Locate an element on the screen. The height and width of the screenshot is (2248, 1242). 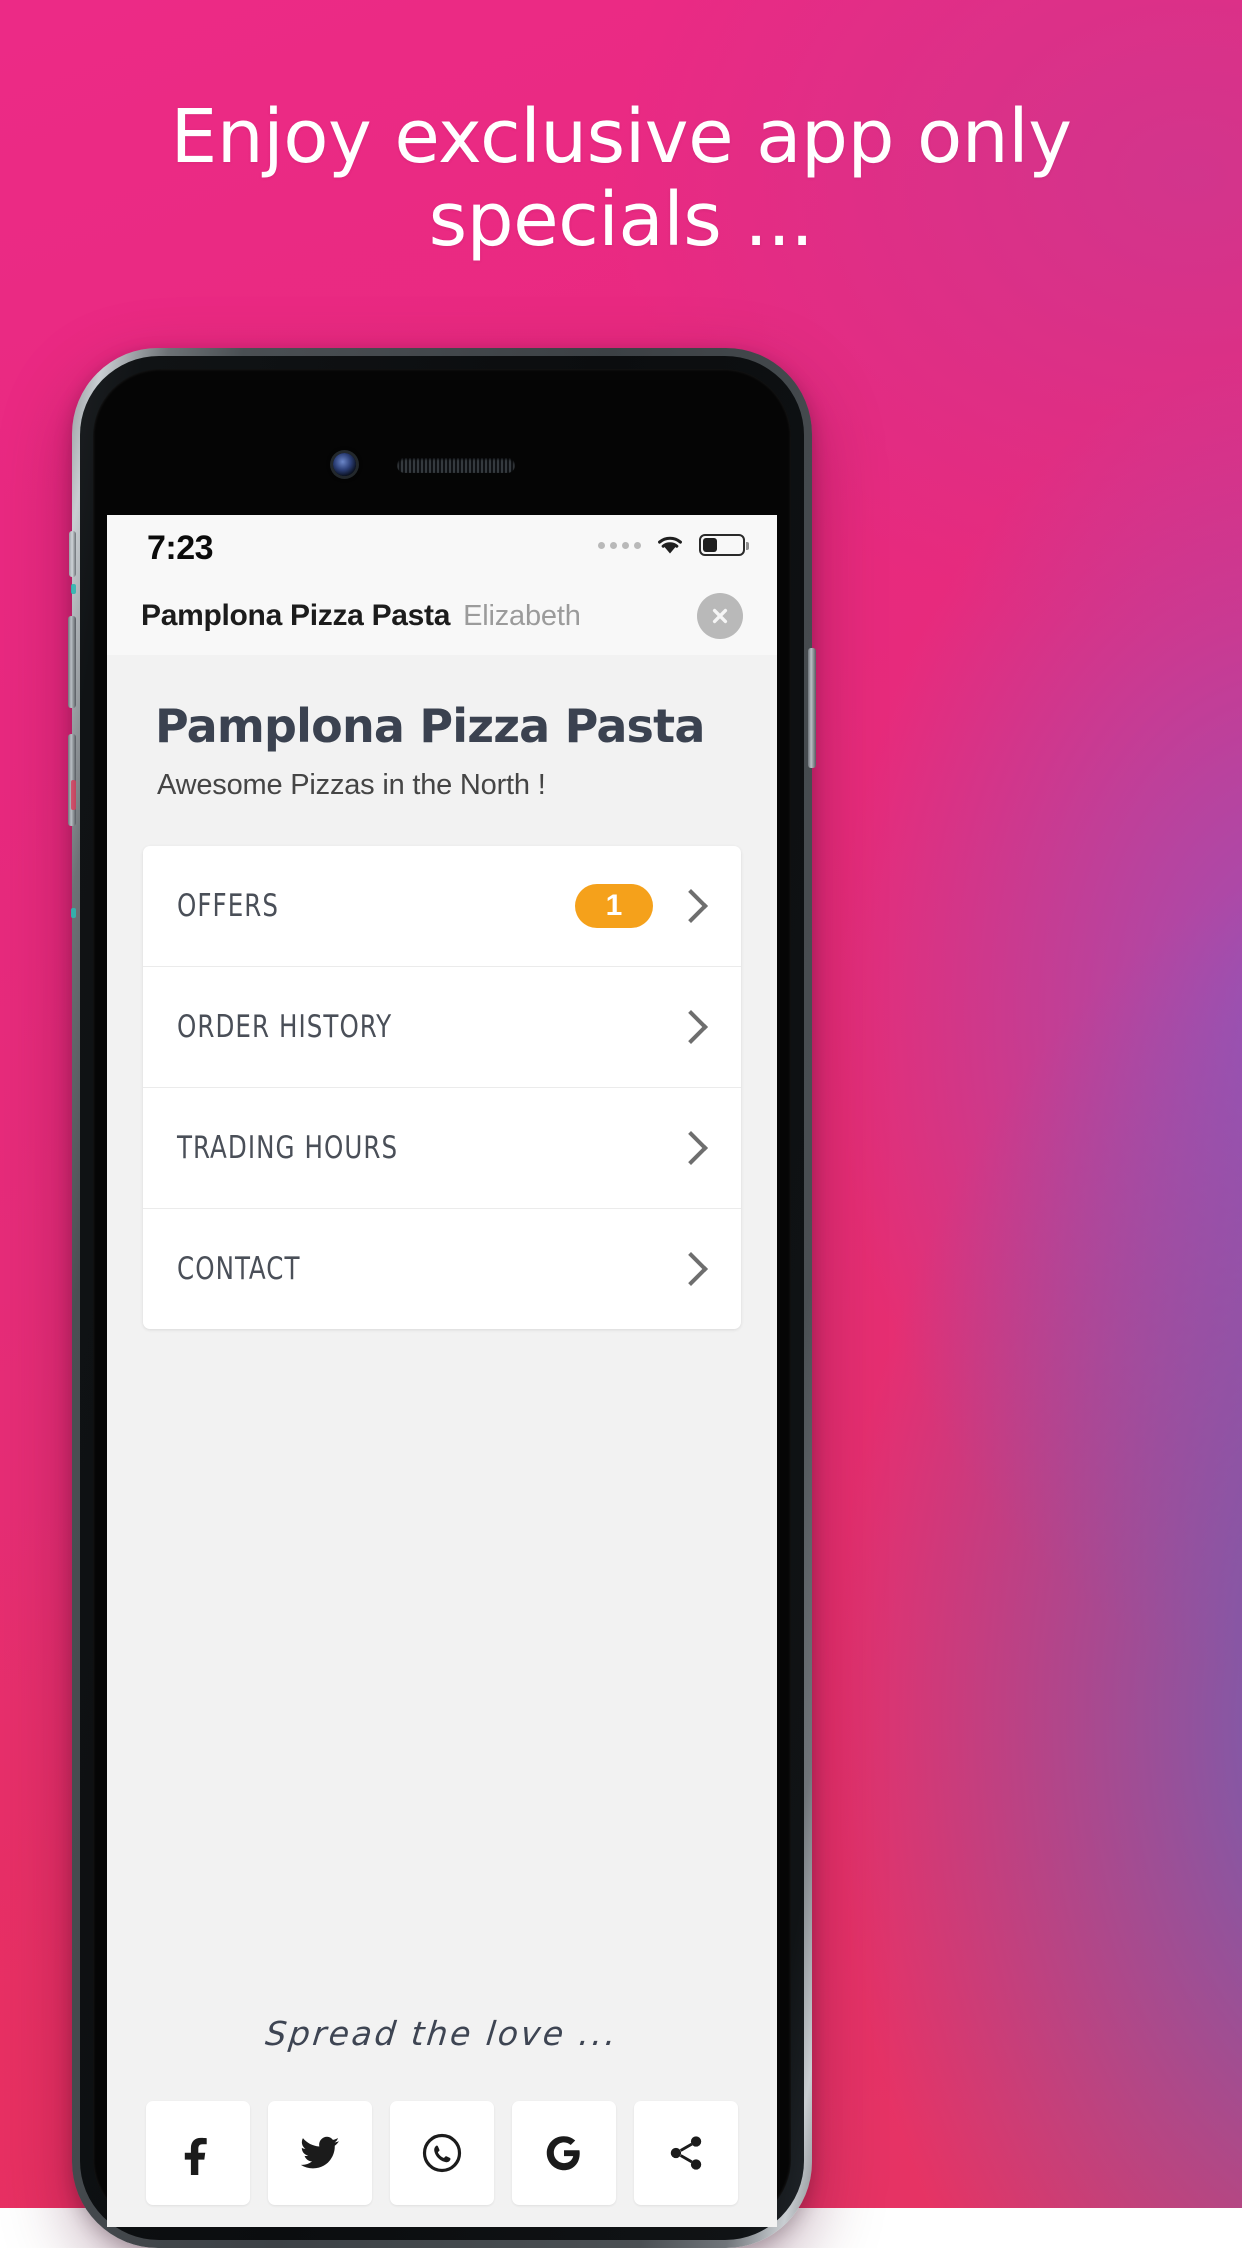
share-button is located at coordinates (686, 2153).